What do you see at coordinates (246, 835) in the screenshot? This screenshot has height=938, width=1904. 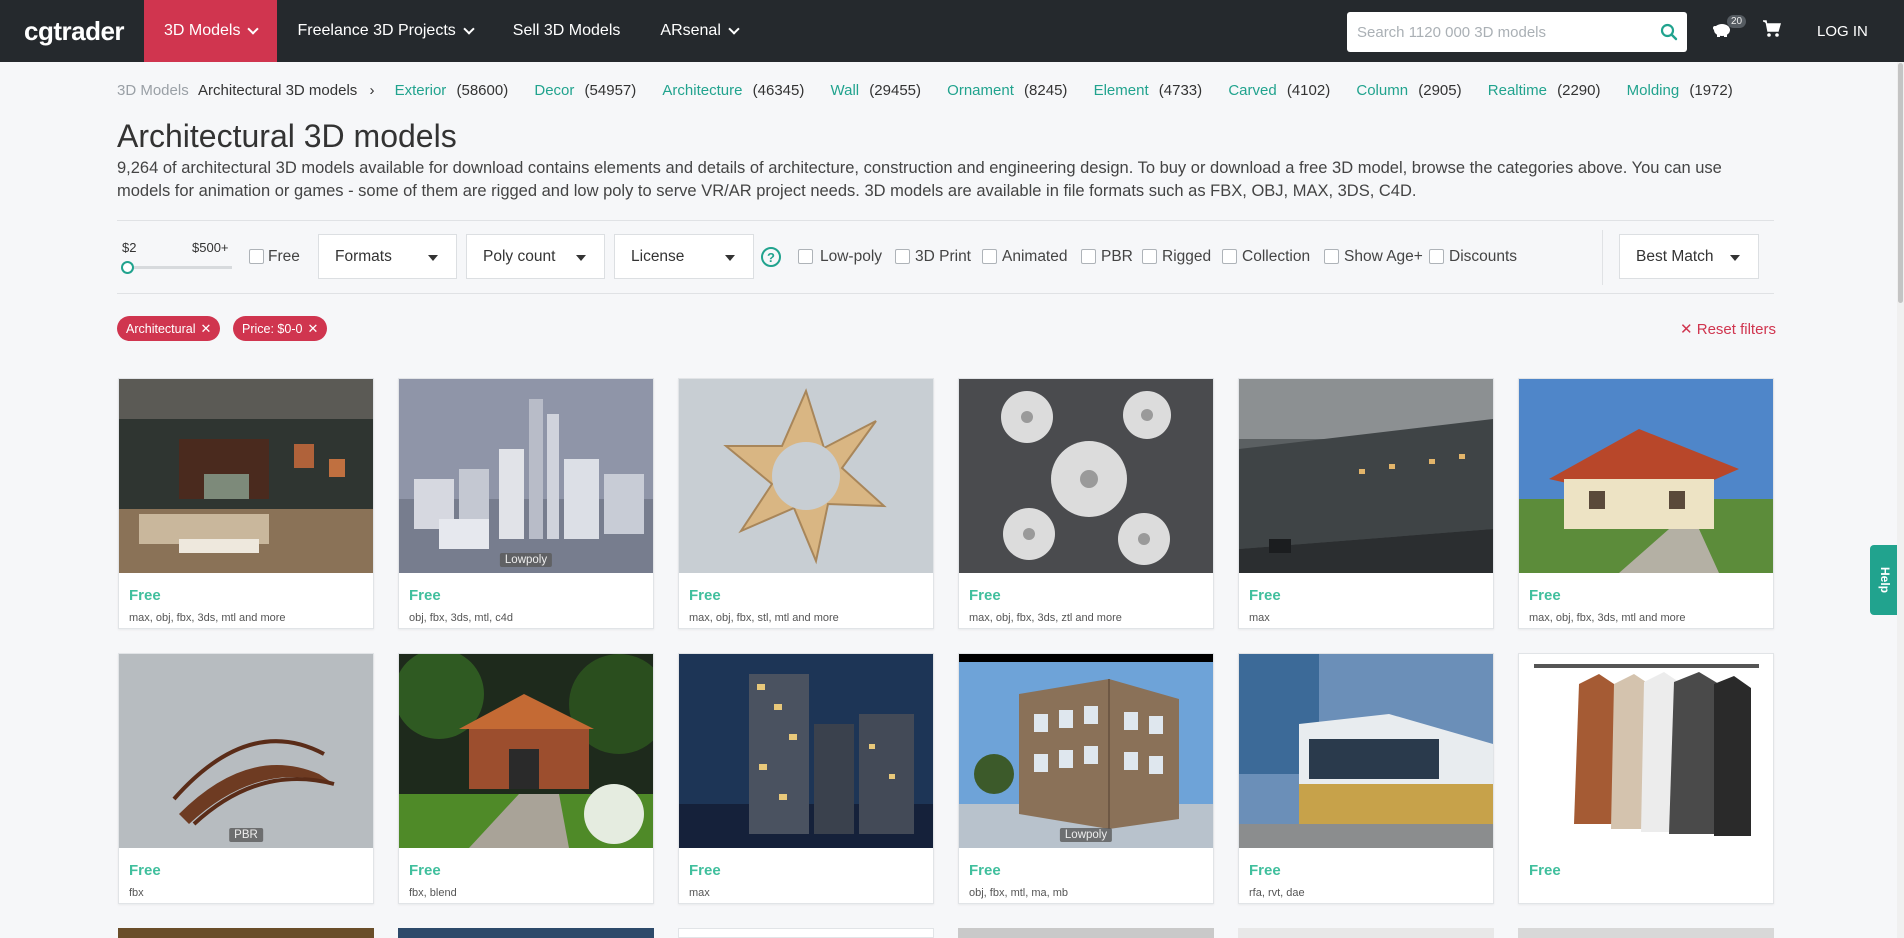 I see `product-tag: PBR` at bounding box center [246, 835].